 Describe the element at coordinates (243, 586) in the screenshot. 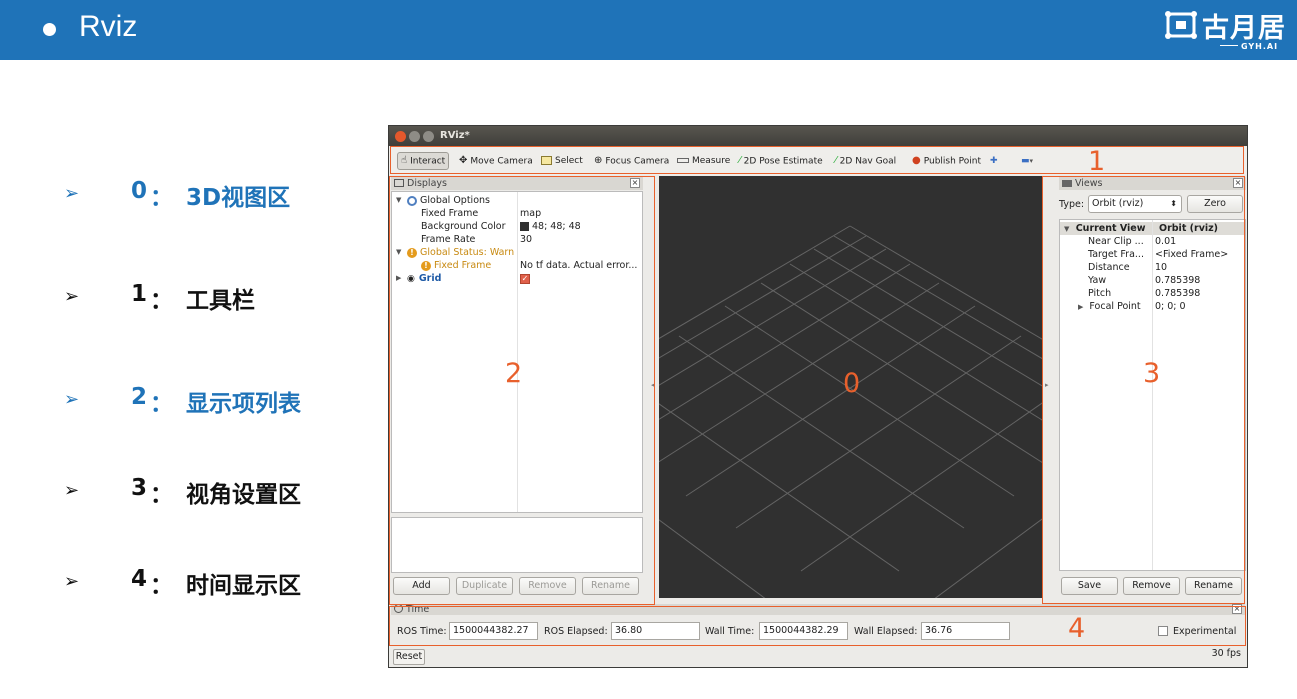

I see `legend-label: 时间显示区` at that location.